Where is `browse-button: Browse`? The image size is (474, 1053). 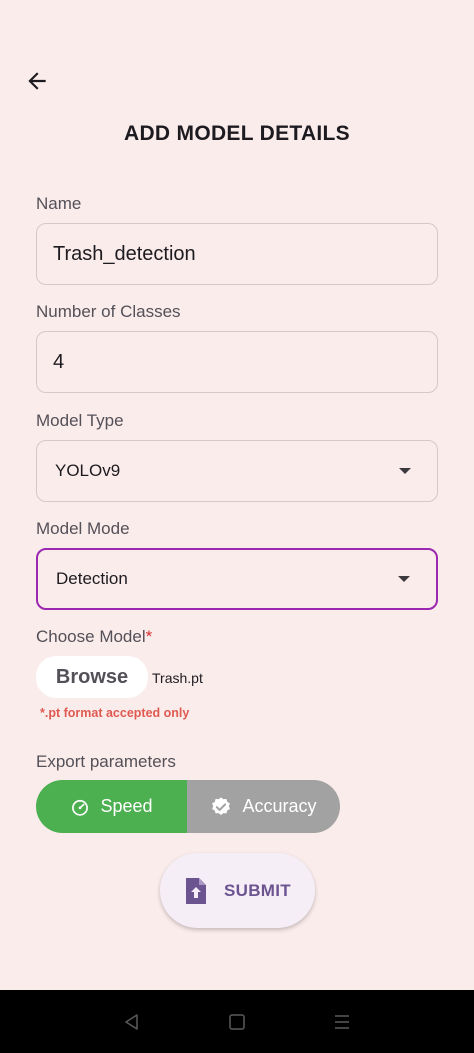
browse-button: Browse is located at coordinates (92, 677).